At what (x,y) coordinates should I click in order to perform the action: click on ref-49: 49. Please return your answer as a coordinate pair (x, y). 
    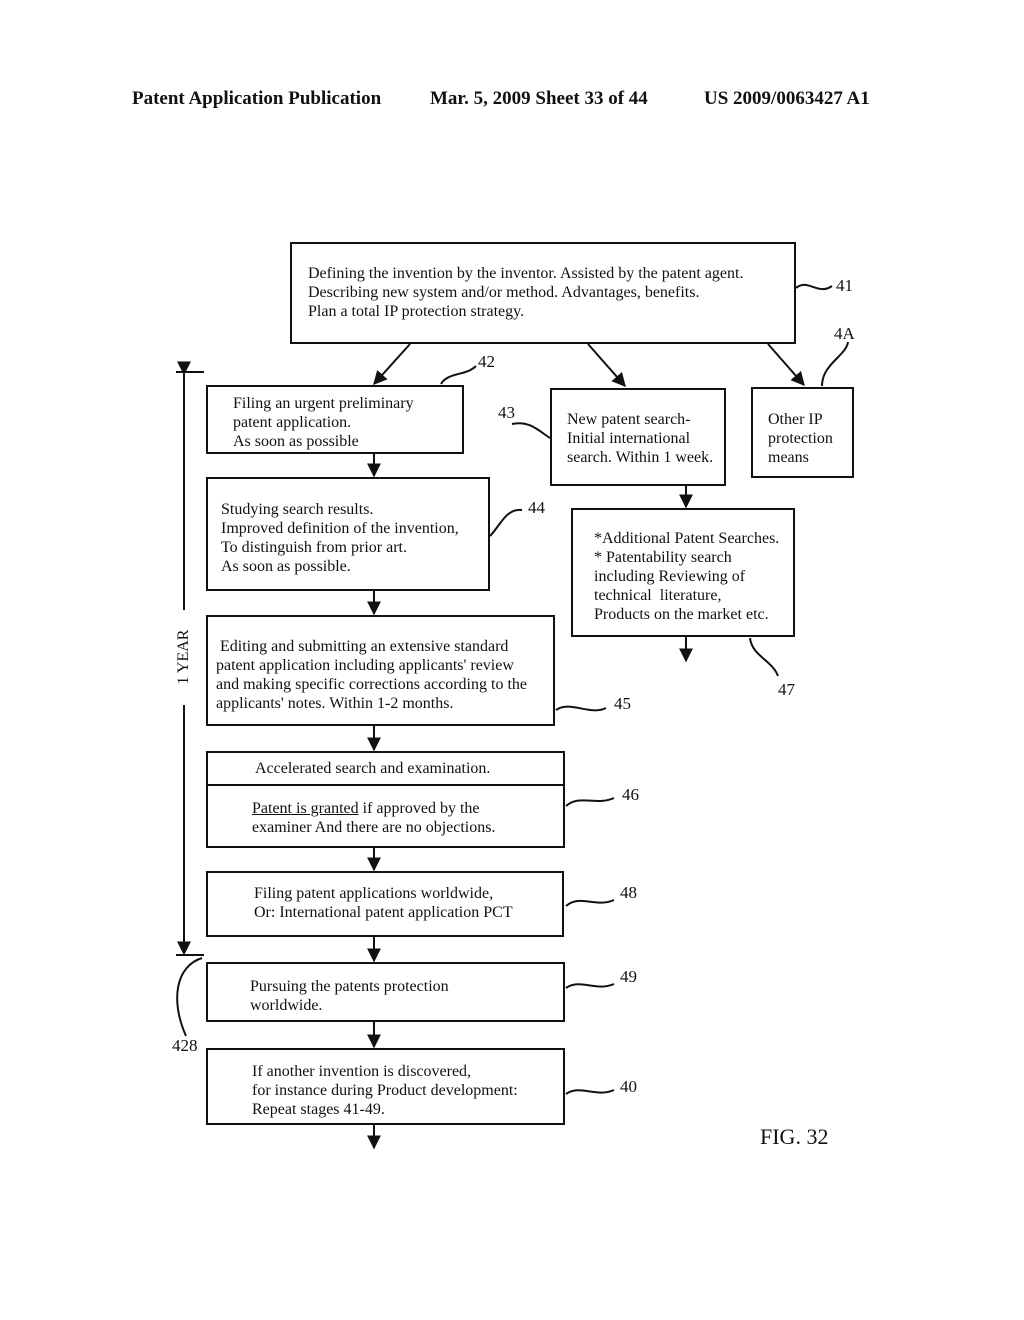
    Looking at the image, I should click on (628, 976).